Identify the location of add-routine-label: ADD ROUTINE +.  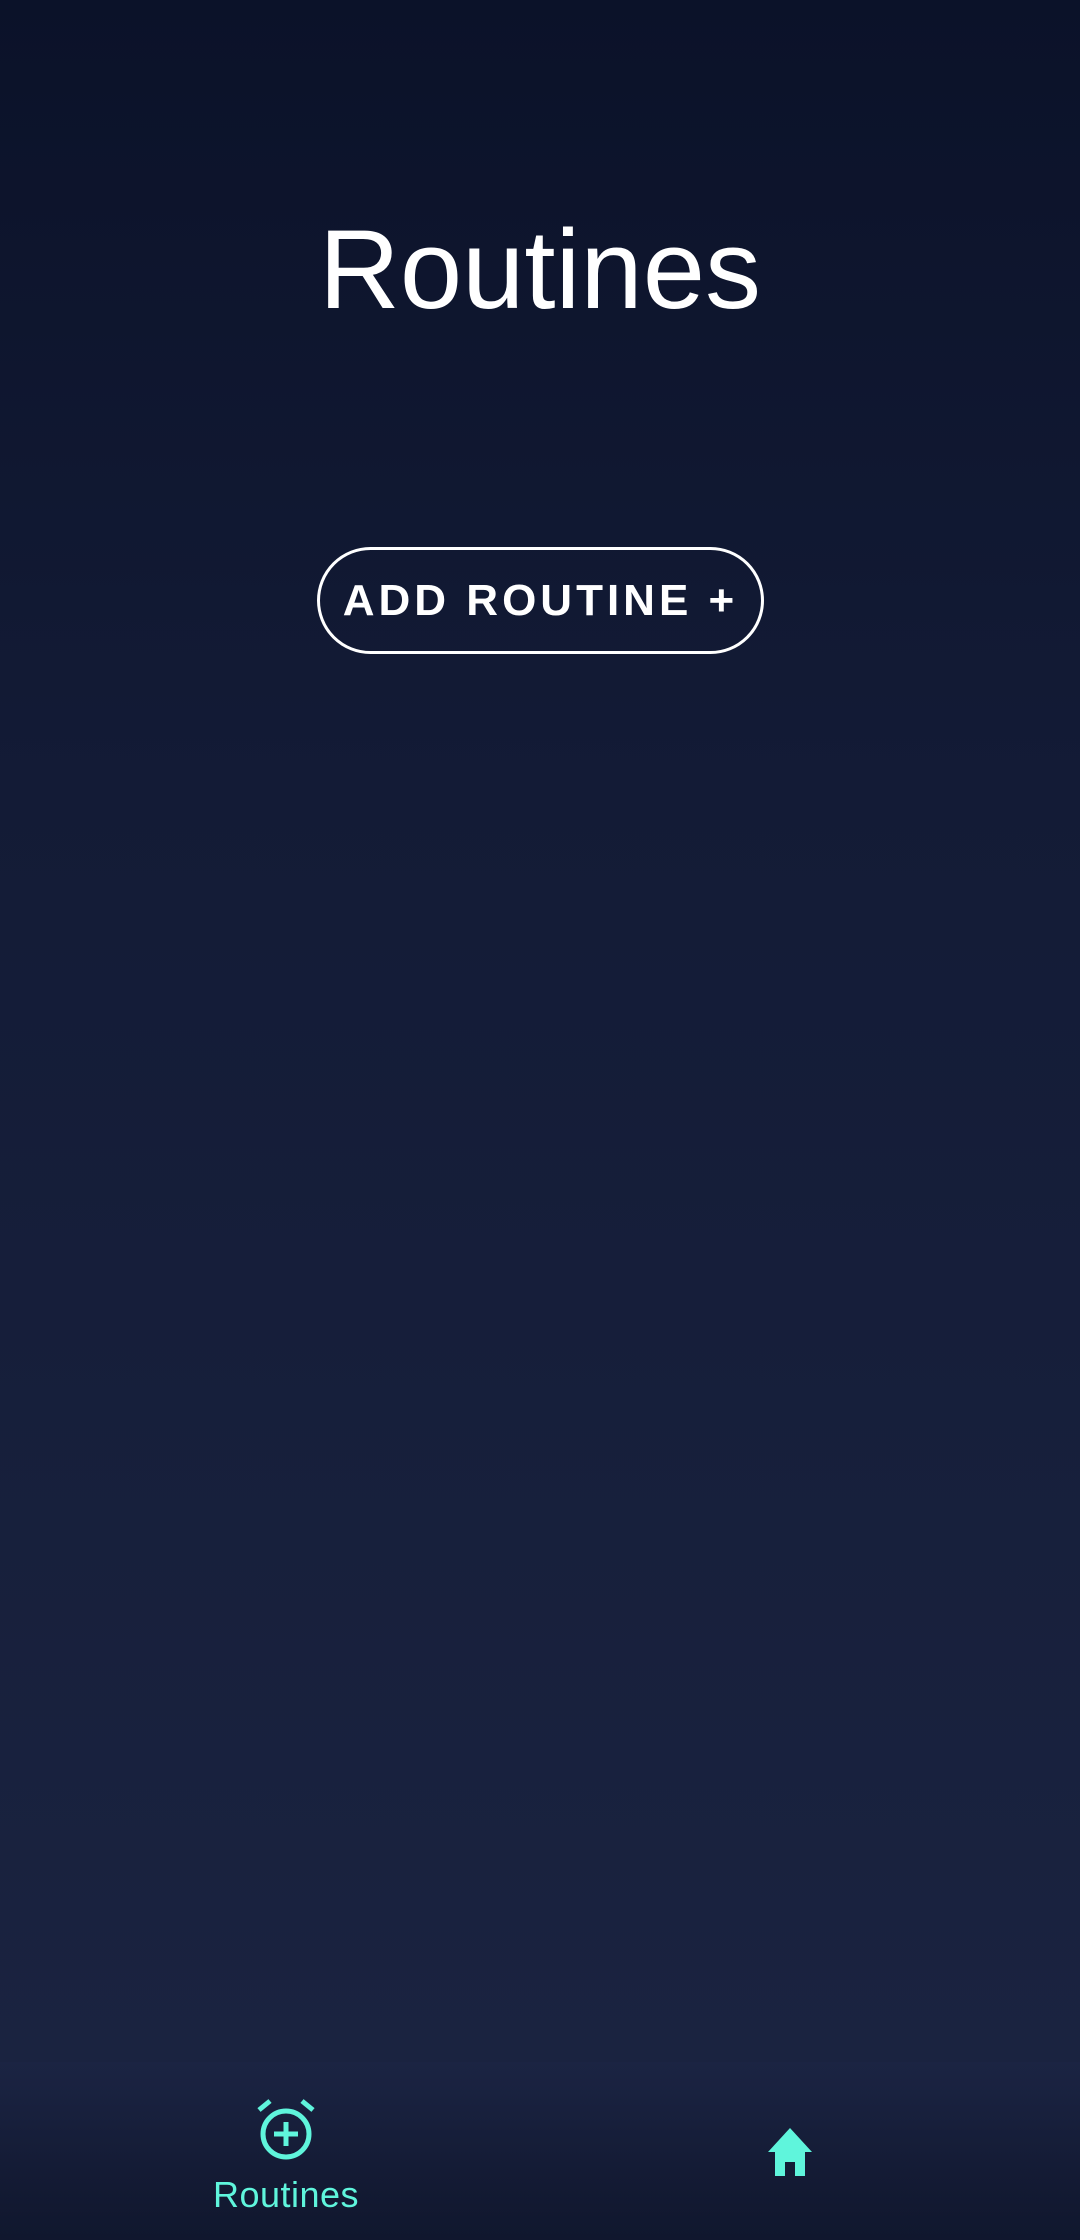
(540, 600).